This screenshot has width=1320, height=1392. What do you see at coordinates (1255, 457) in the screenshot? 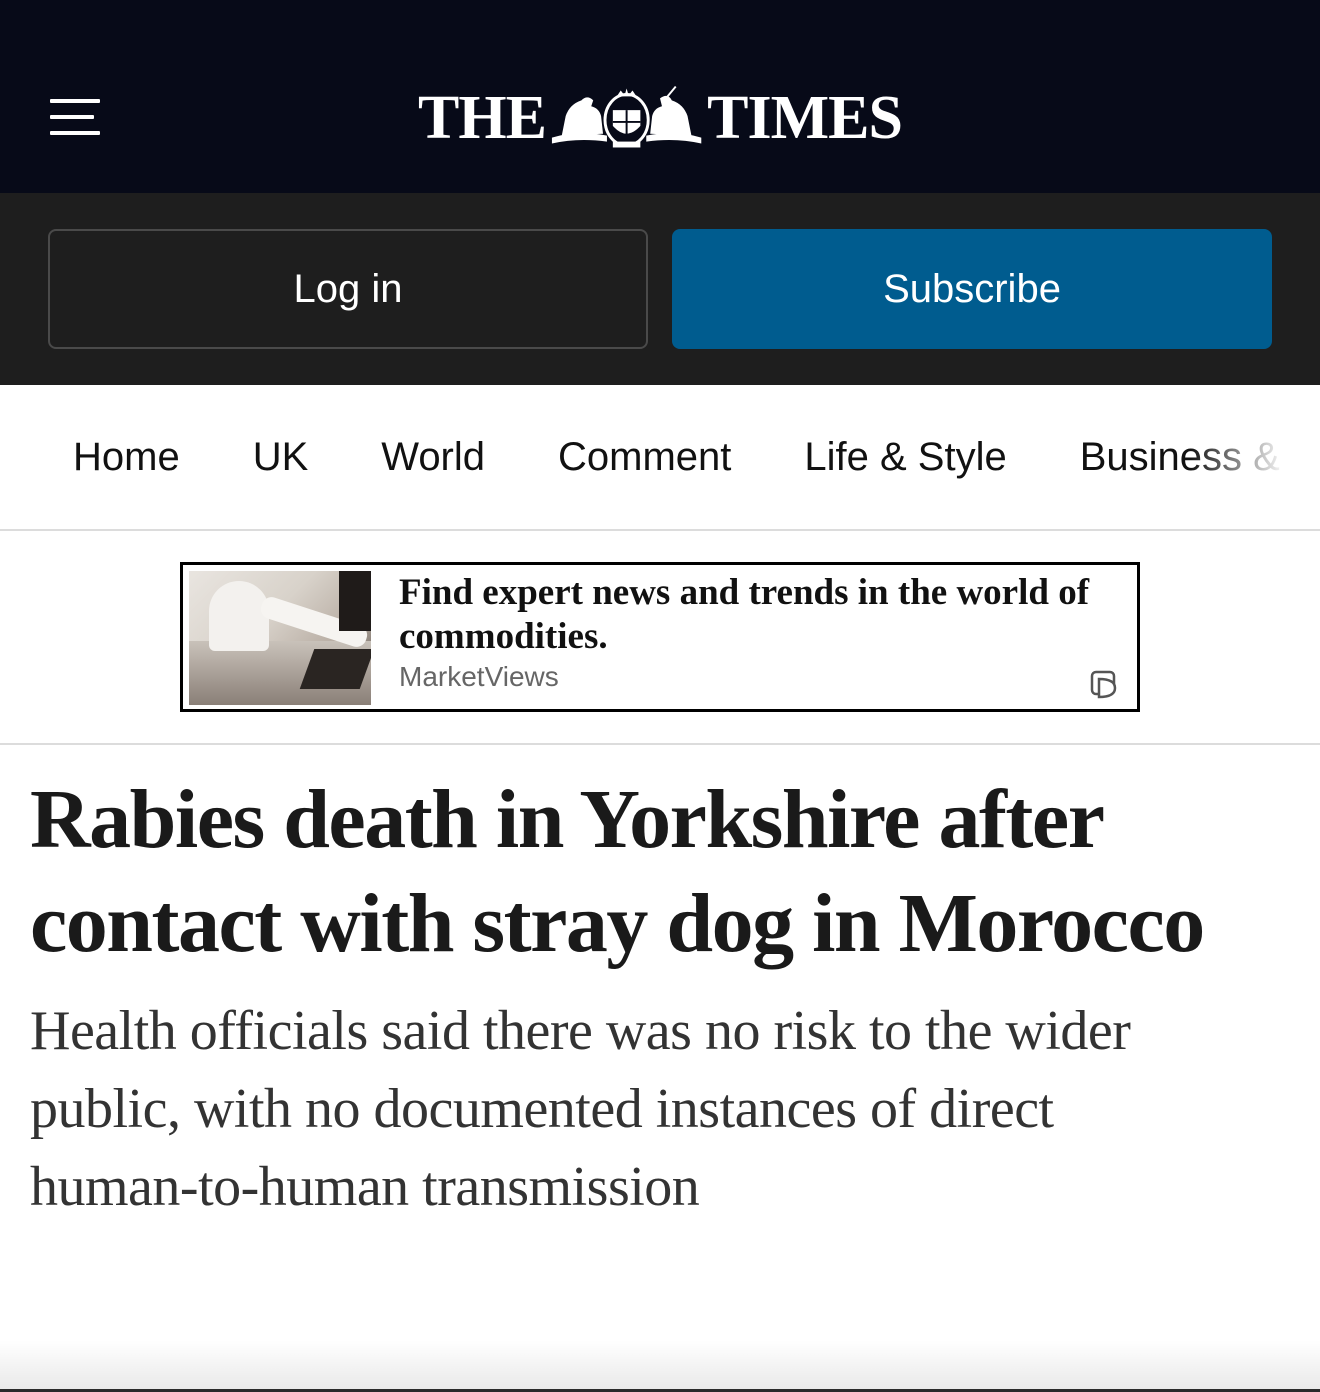
I see `nav-scroll-fade` at bounding box center [1255, 457].